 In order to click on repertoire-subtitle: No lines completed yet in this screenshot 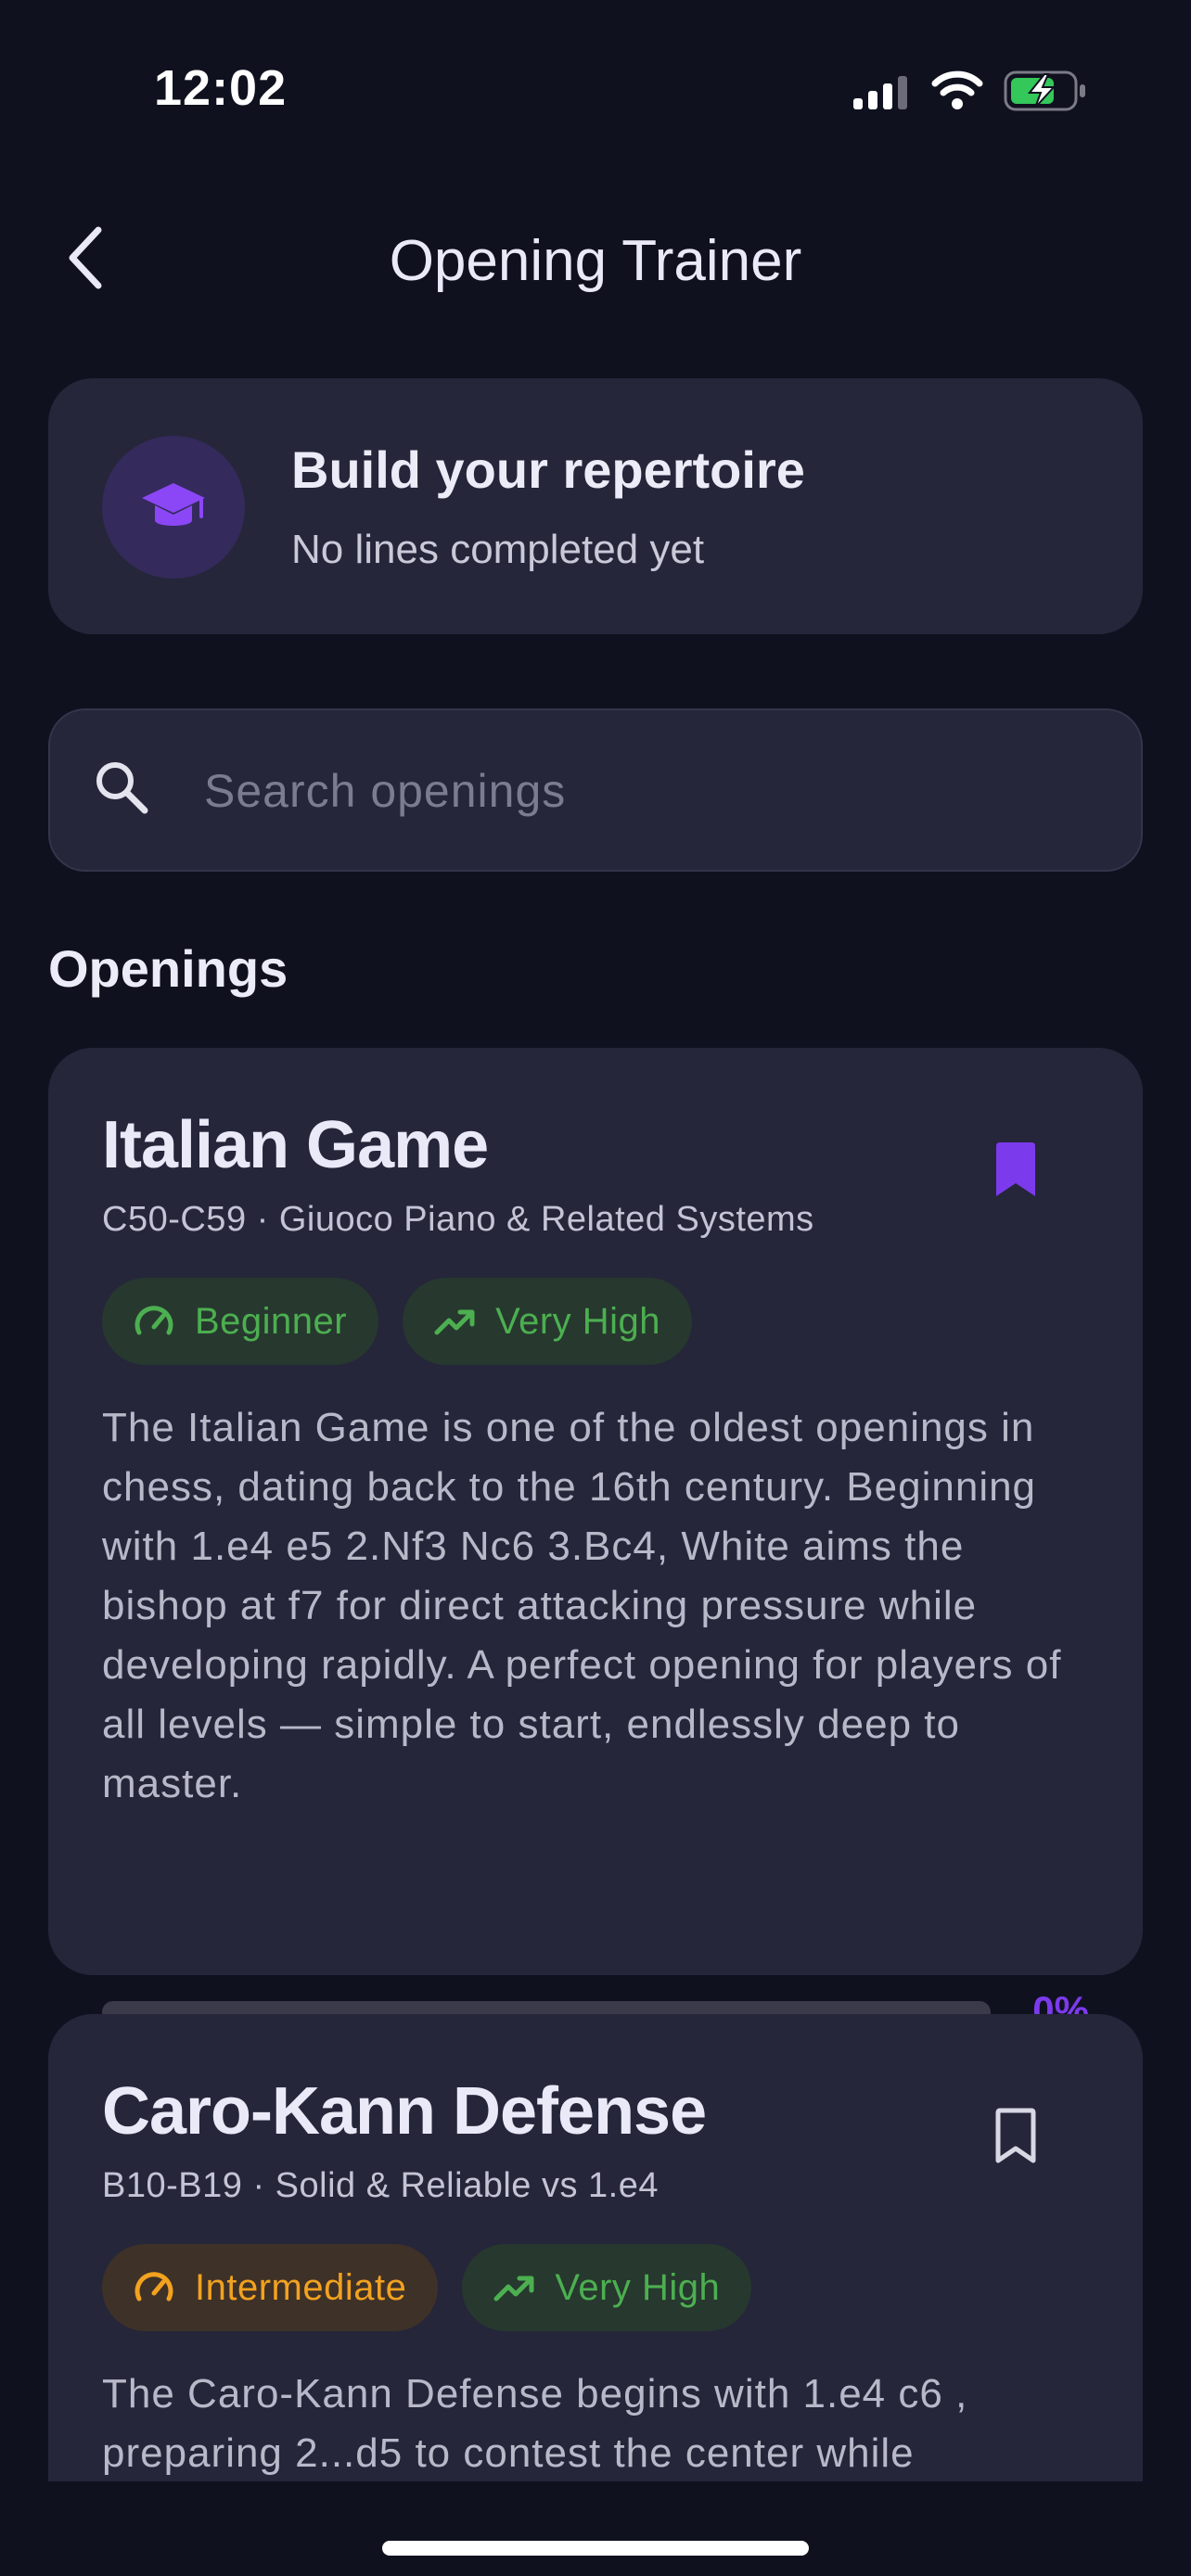, I will do `click(498, 549)`.